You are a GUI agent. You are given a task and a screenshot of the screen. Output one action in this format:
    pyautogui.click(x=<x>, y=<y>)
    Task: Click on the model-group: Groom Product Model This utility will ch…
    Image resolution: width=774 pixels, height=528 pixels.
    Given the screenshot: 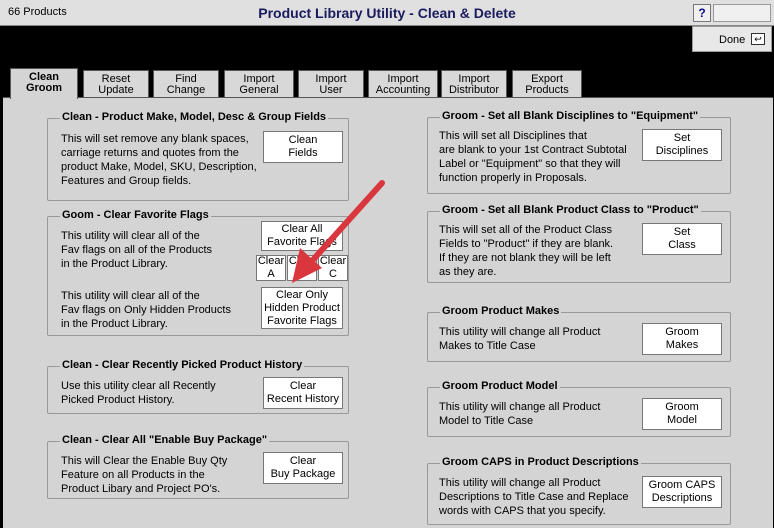 What is the action you would take?
    pyautogui.click(x=579, y=408)
    